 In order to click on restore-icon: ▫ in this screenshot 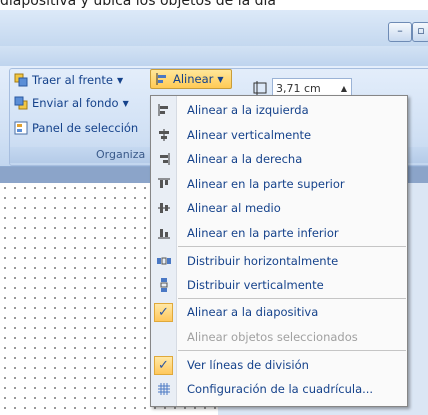, I will do `click(421, 30)`.